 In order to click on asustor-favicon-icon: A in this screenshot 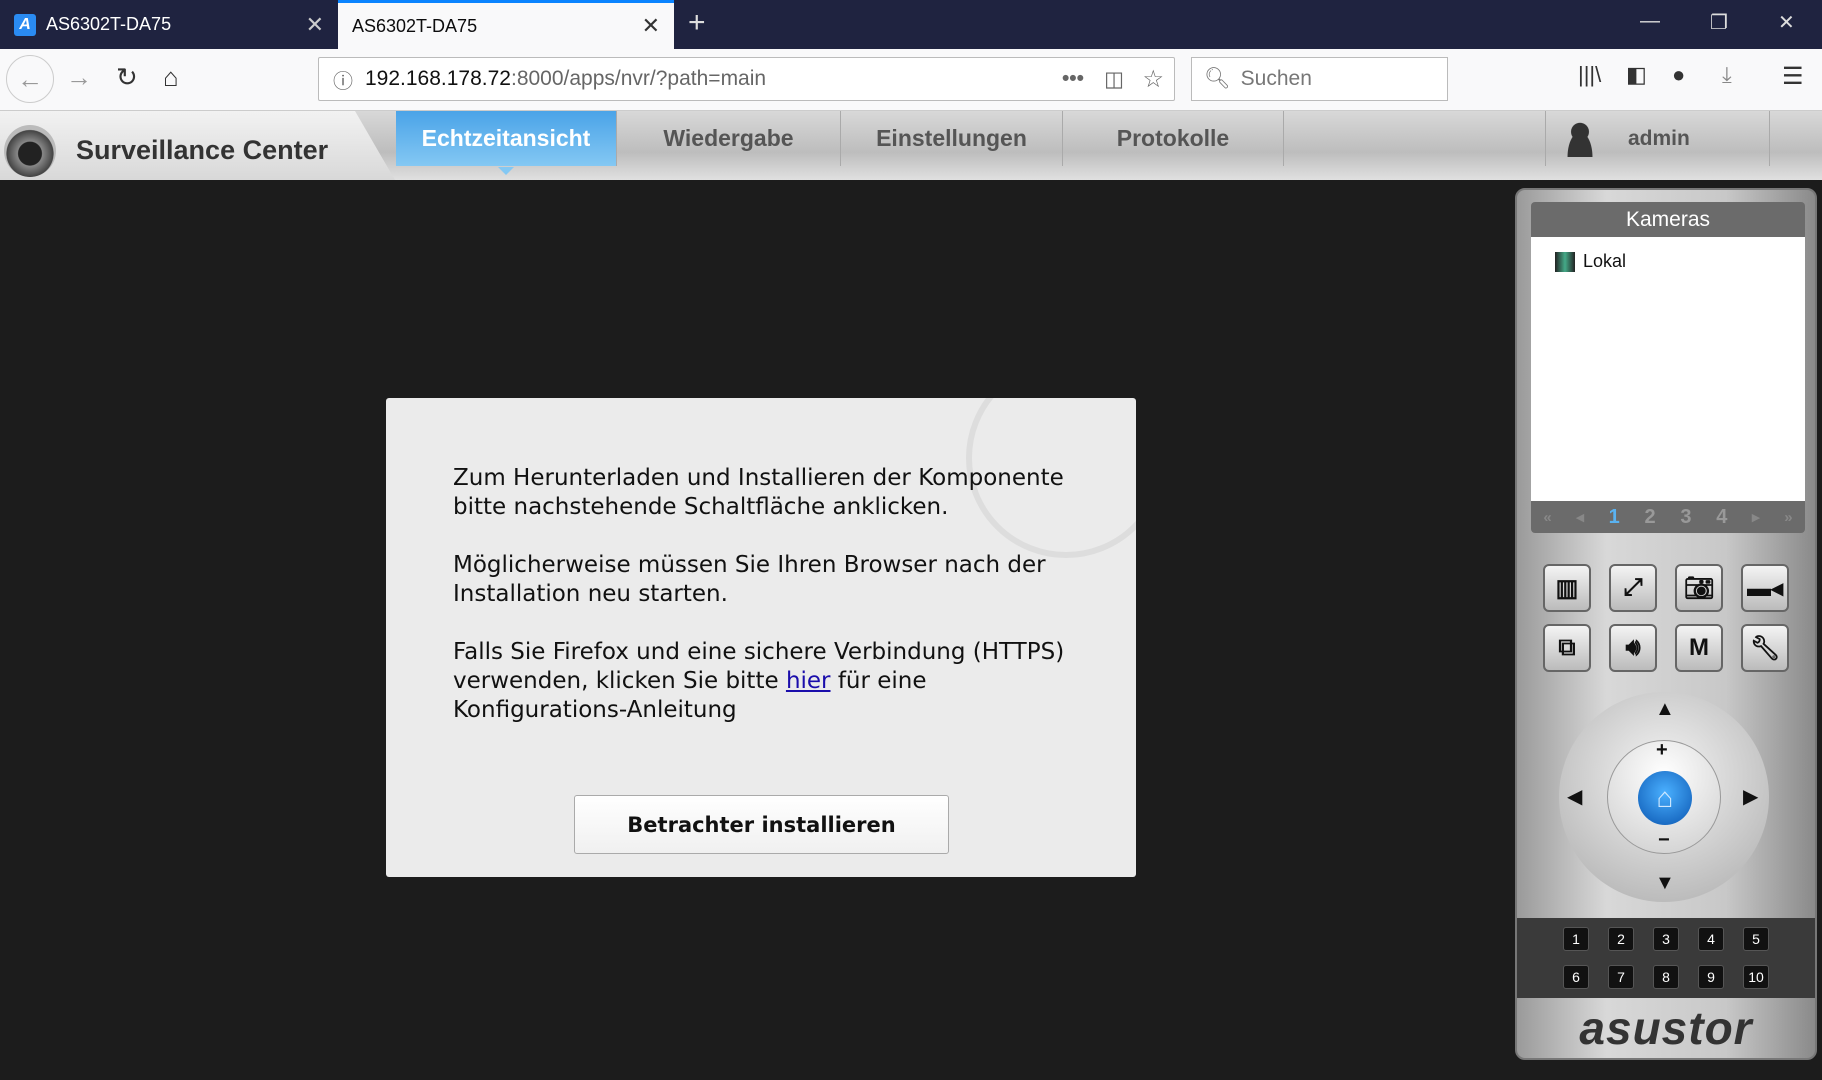, I will do `click(25, 24)`.